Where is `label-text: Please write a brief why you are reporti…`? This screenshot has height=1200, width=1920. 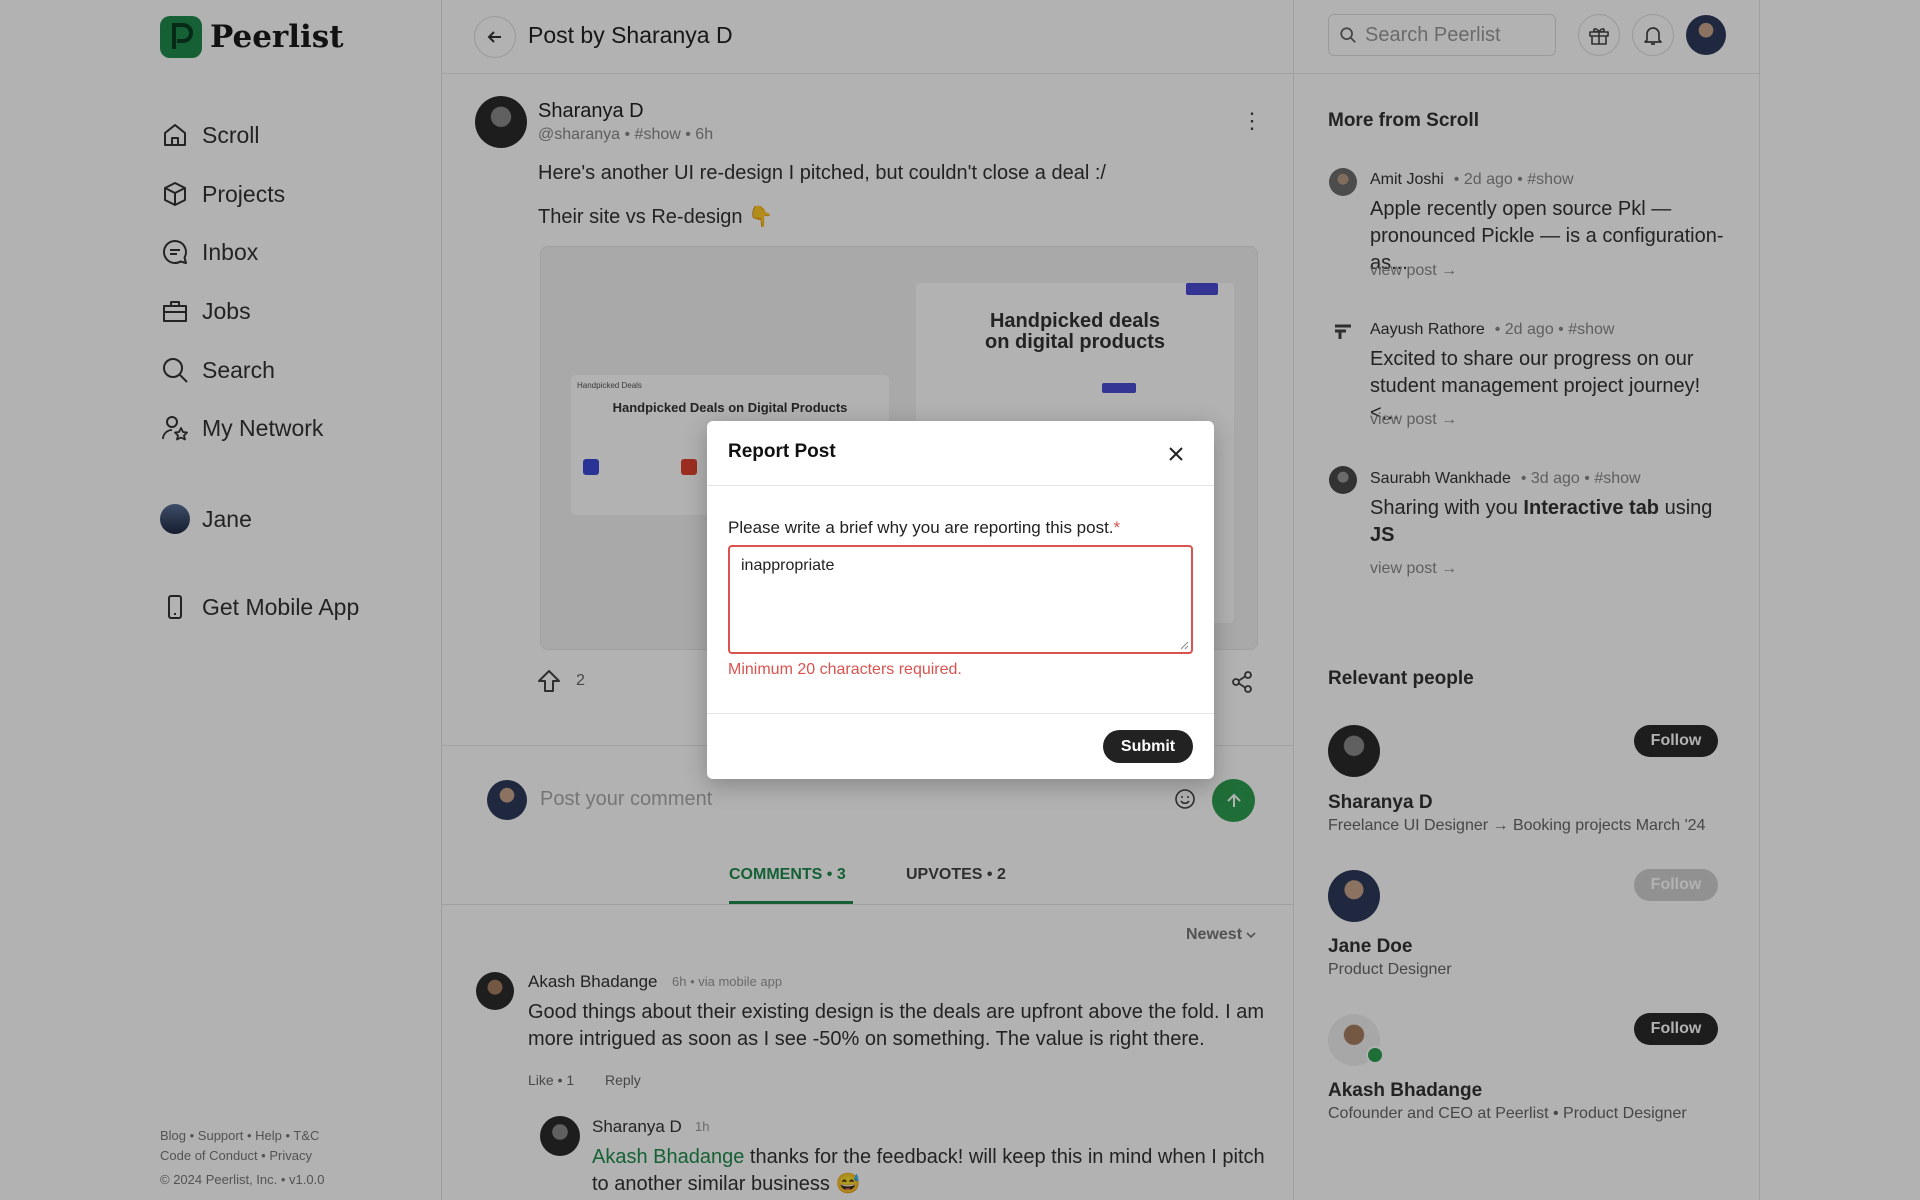 label-text: Please write a brief why you are reporti… is located at coordinates (921, 527).